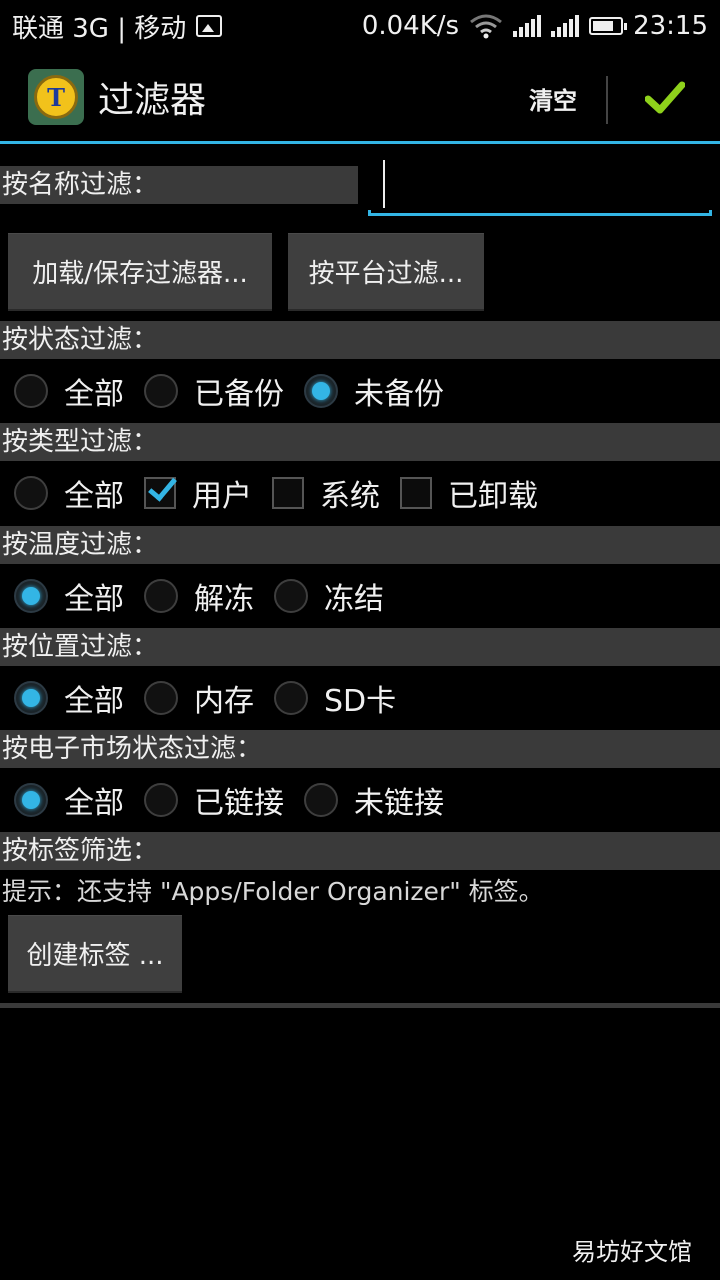 The width and height of the screenshot is (720, 1280). What do you see at coordinates (31, 596) in the screenshot?
I see `temp-all-radio` at bounding box center [31, 596].